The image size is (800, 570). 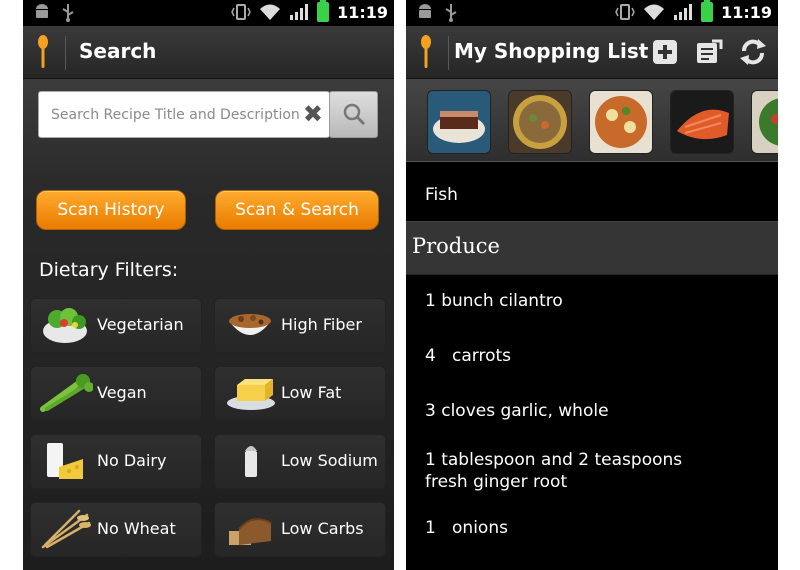 I want to click on milk-cheese-icon, so click(x=65, y=461).